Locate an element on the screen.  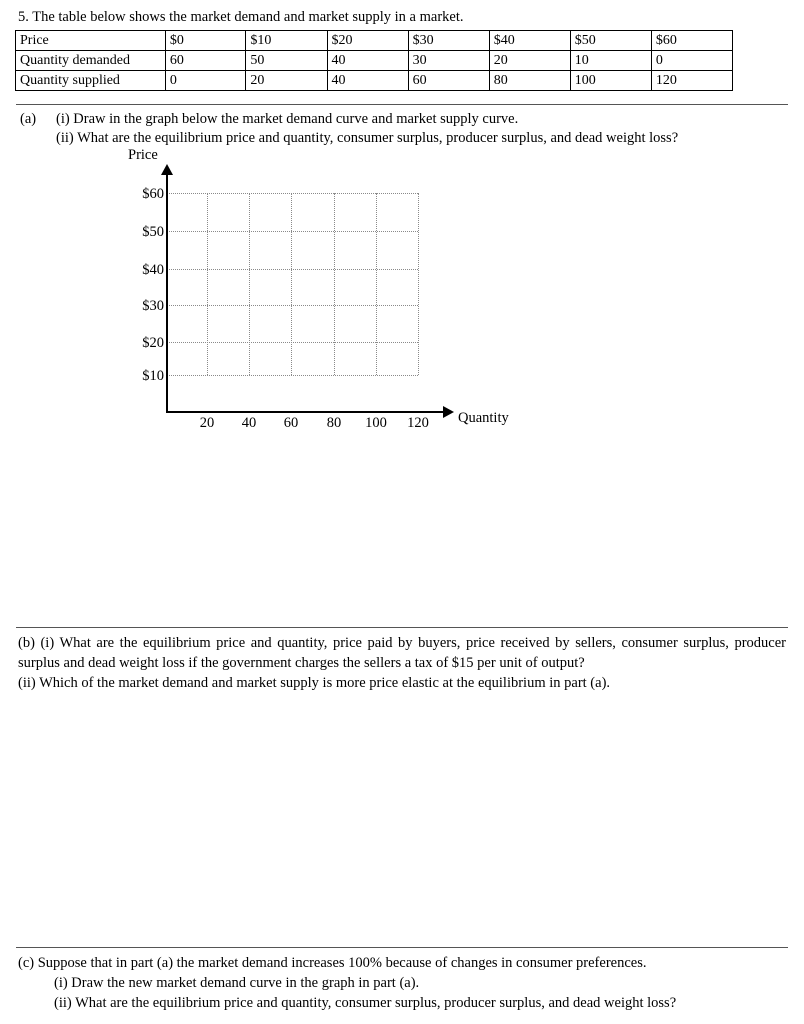
x-tick-label-100: 100 is located at coordinates (376, 423).